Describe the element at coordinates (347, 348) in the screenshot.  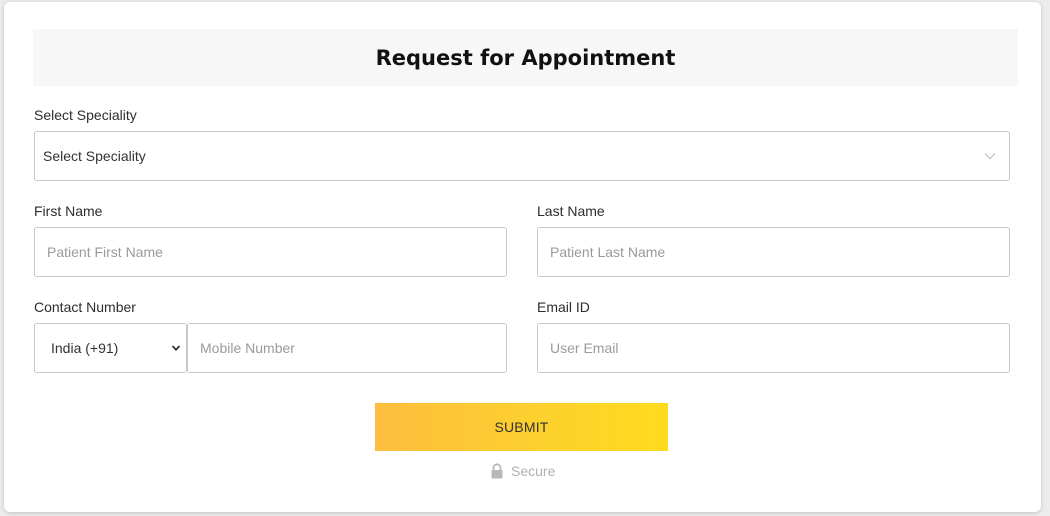
I see `mobile-number-field: Mobile Number` at that location.